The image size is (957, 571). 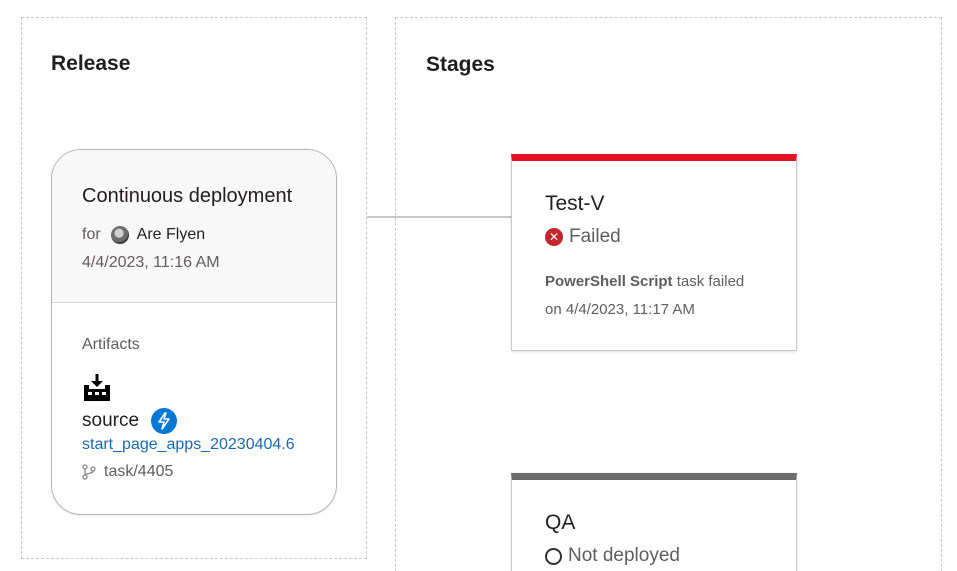 What do you see at coordinates (460, 64) in the screenshot?
I see `stages-heading: Stages` at bounding box center [460, 64].